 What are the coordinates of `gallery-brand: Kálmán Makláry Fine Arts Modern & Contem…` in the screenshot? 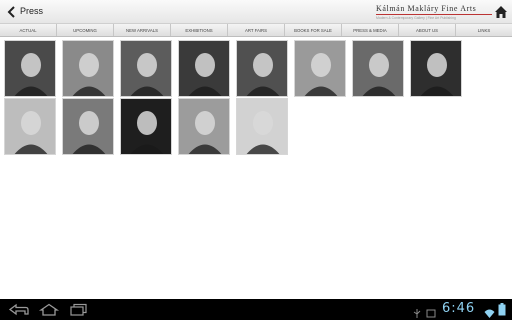 It's located at (435, 12).